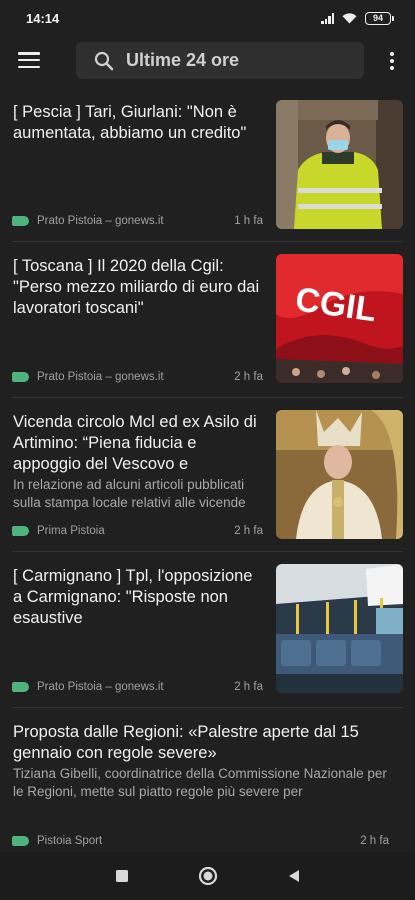  I want to click on battery-icon: 94, so click(379, 18).